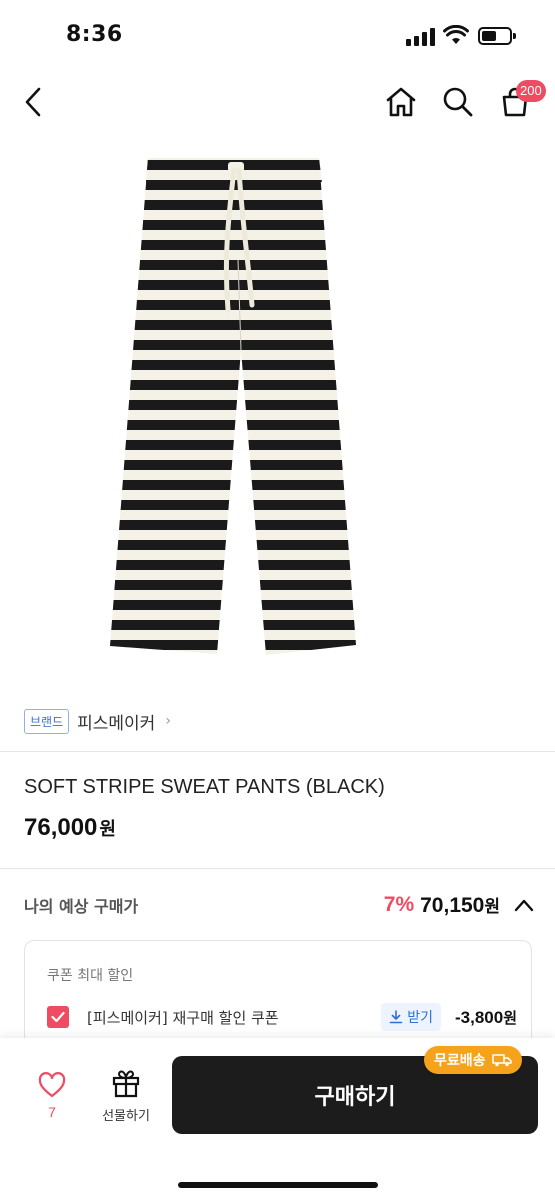 The width and height of the screenshot is (555, 1200). Describe the element at coordinates (168, 721) in the screenshot. I see `chevron-right-icon: ›` at that location.